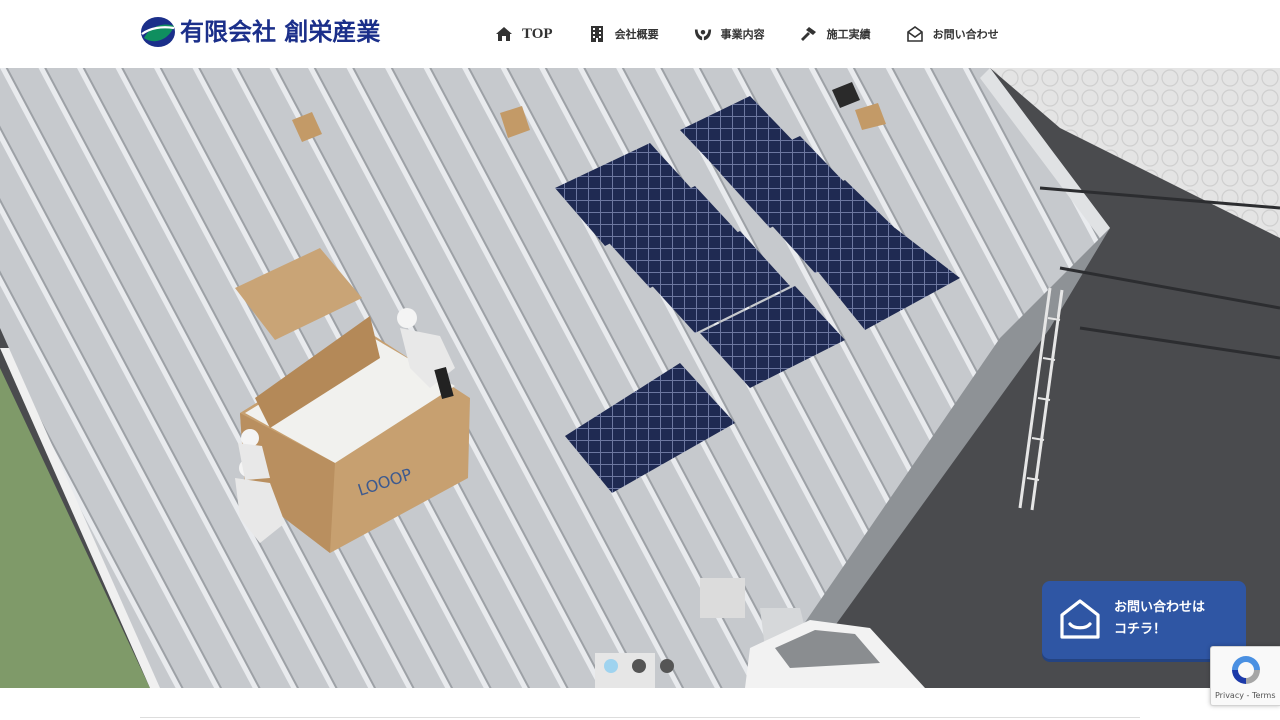  What do you see at coordinates (848, 34) in the screenshot?
I see `nav-label: 施工実績` at bounding box center [848, 34].